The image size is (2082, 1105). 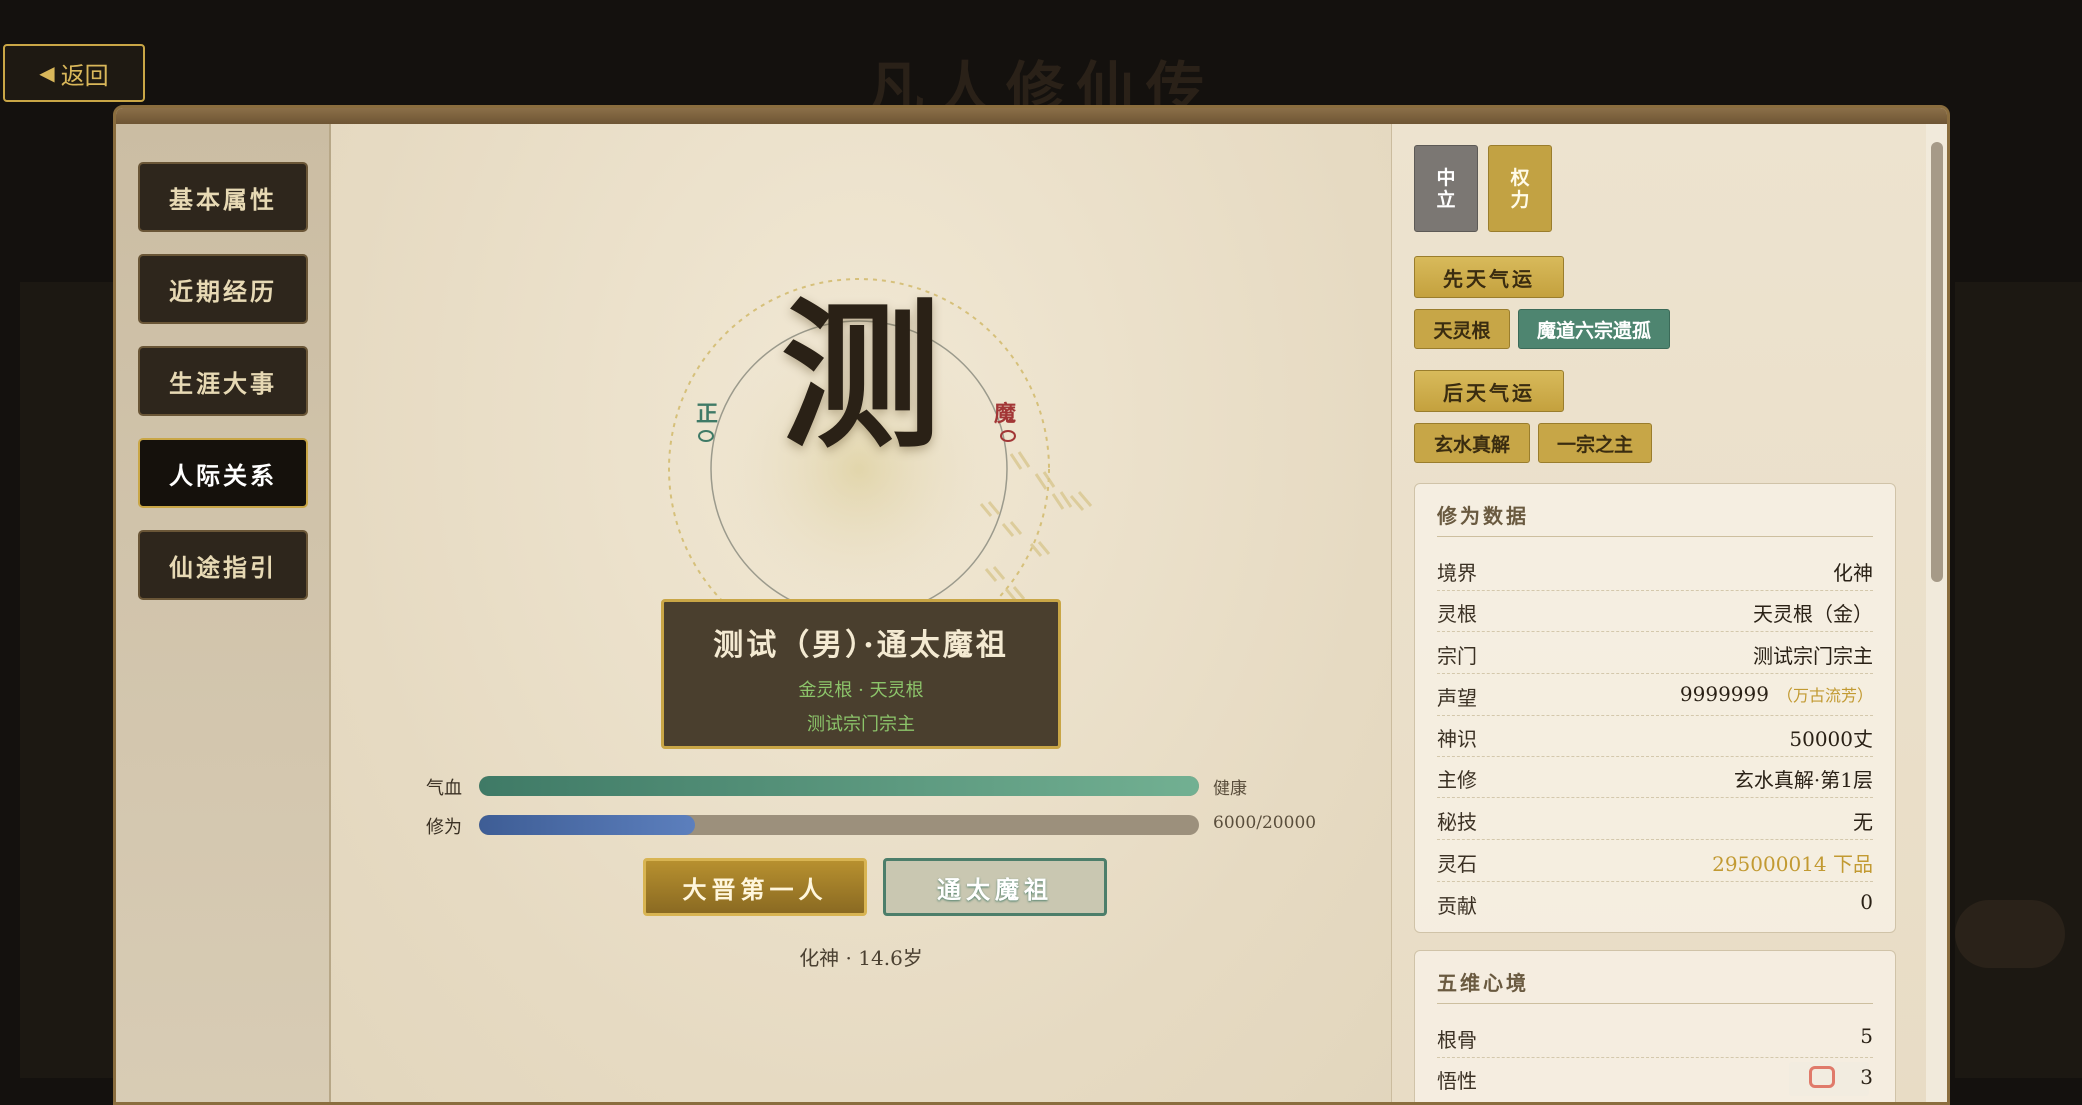 What do you see at coordinates (755, 887) in the screenshot?
I see `title-first-of-jin-button: 大晋第一人` at bounding box center [755, 887].